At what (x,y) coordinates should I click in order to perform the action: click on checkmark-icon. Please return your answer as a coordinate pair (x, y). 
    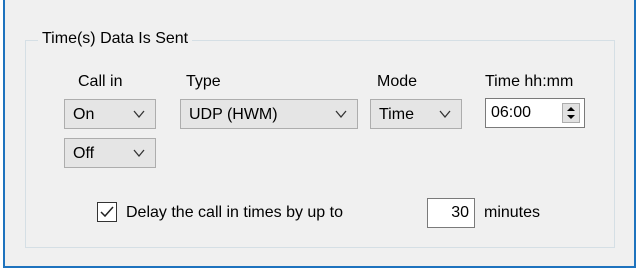
    Looking at the image, I should click on (107, 212).